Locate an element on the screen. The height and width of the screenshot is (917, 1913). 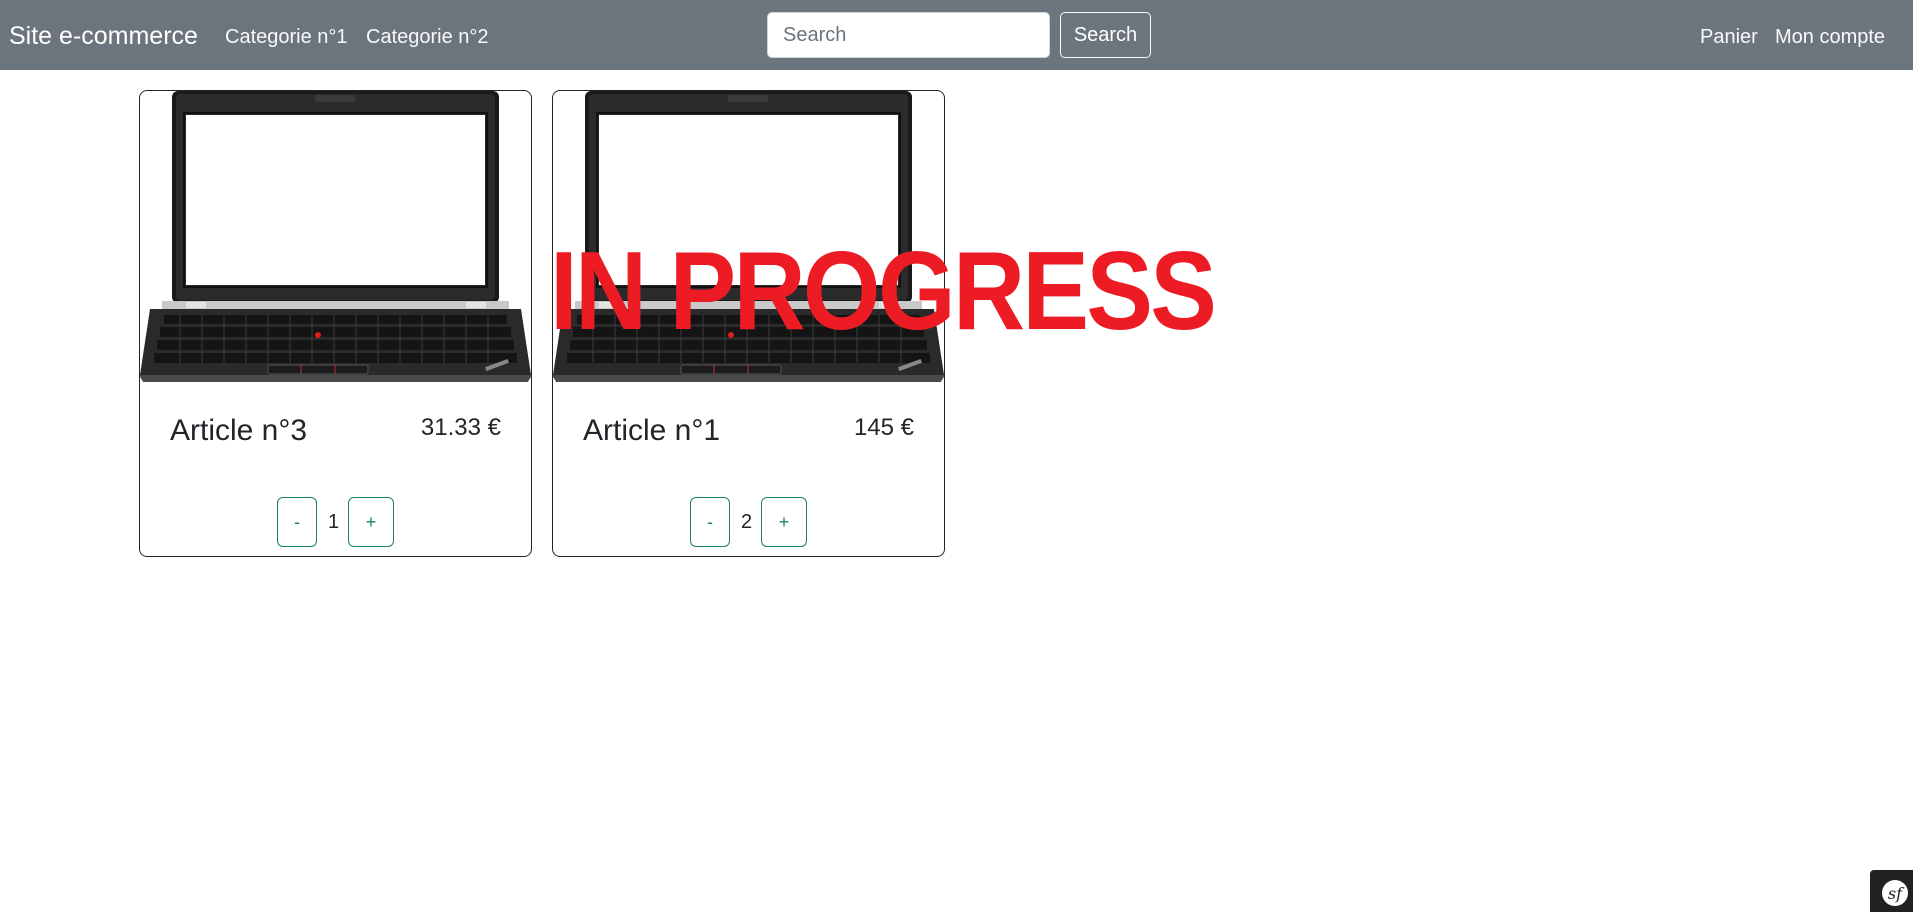
debug-toolbar-toggle: sf is located at coordinates (1891, 891).